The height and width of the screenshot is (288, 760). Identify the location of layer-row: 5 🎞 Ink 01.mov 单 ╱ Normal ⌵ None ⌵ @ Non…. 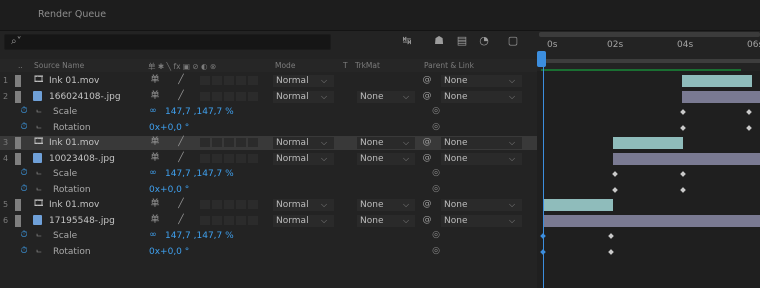
(268, 205).